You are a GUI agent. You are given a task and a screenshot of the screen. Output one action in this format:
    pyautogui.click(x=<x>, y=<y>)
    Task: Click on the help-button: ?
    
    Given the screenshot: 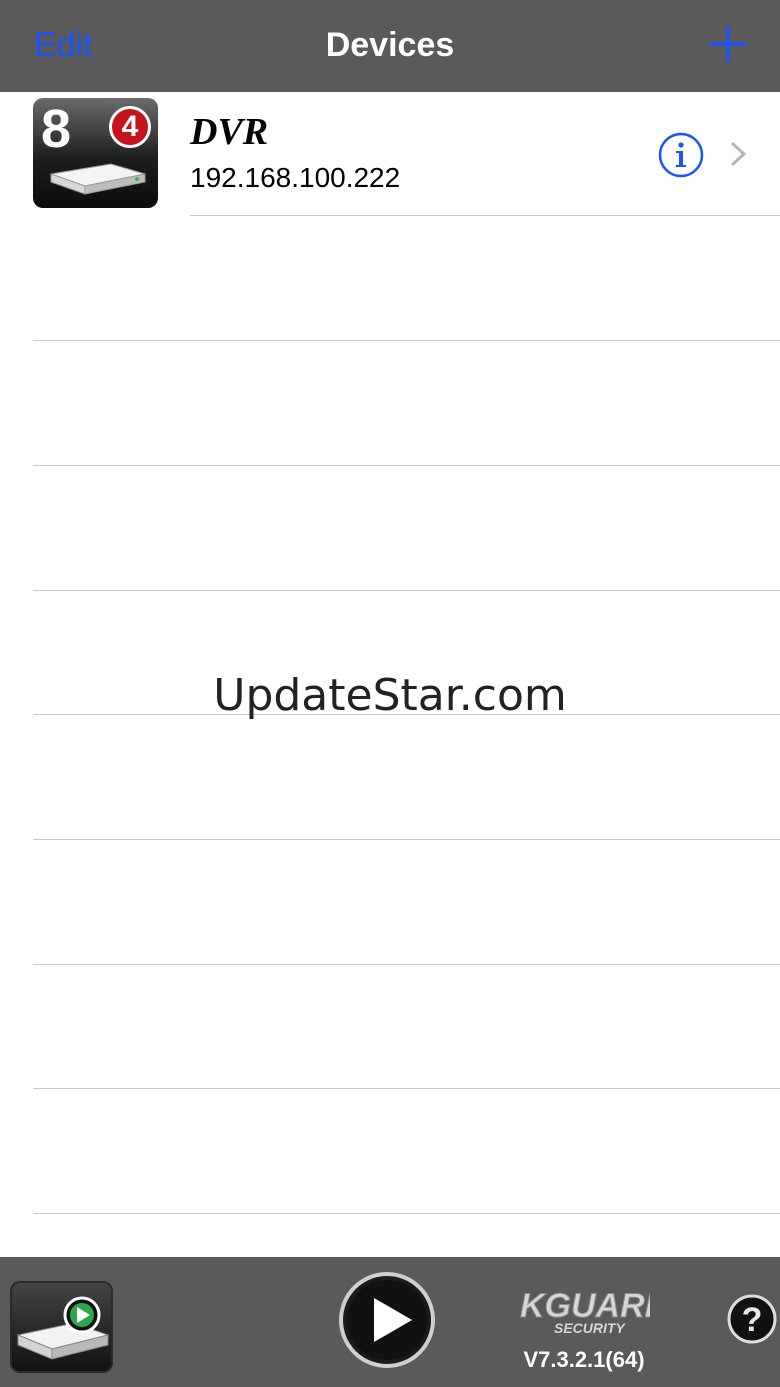 What is the action you would take?
    pyautogui.click(x=752, y=1319)
    